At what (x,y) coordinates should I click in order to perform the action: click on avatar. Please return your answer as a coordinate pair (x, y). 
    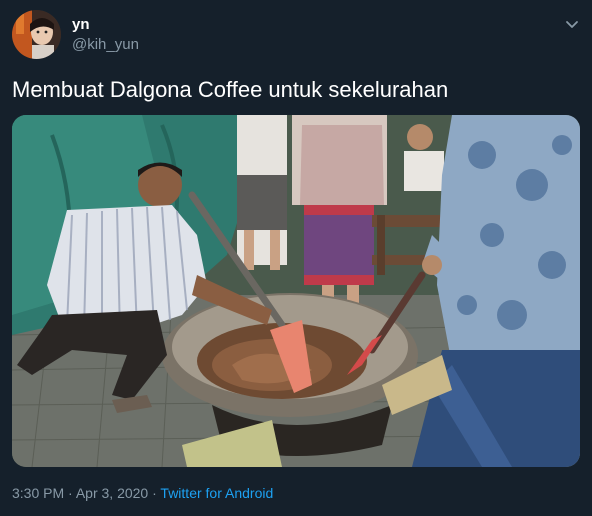
    Looking at the image, I should click on (36, 34).